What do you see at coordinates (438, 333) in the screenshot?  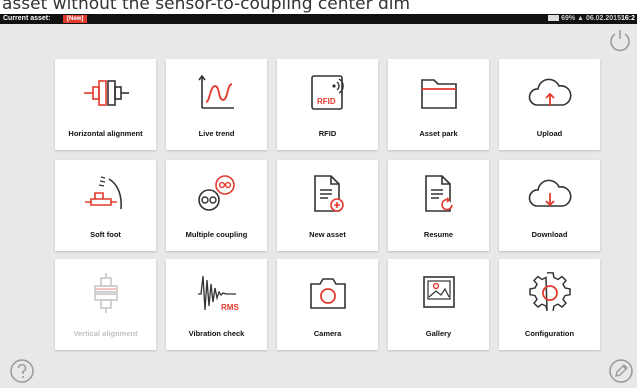 I see `tile-label: Gallery` at bounding box center [438, 333].